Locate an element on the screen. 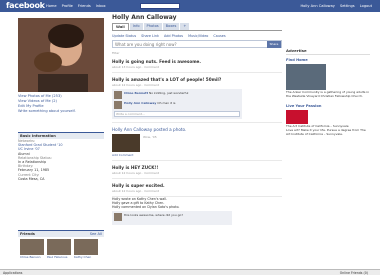 This screenshot has width=380, height=275. share-button: Share is located at coordinates (274, 44).